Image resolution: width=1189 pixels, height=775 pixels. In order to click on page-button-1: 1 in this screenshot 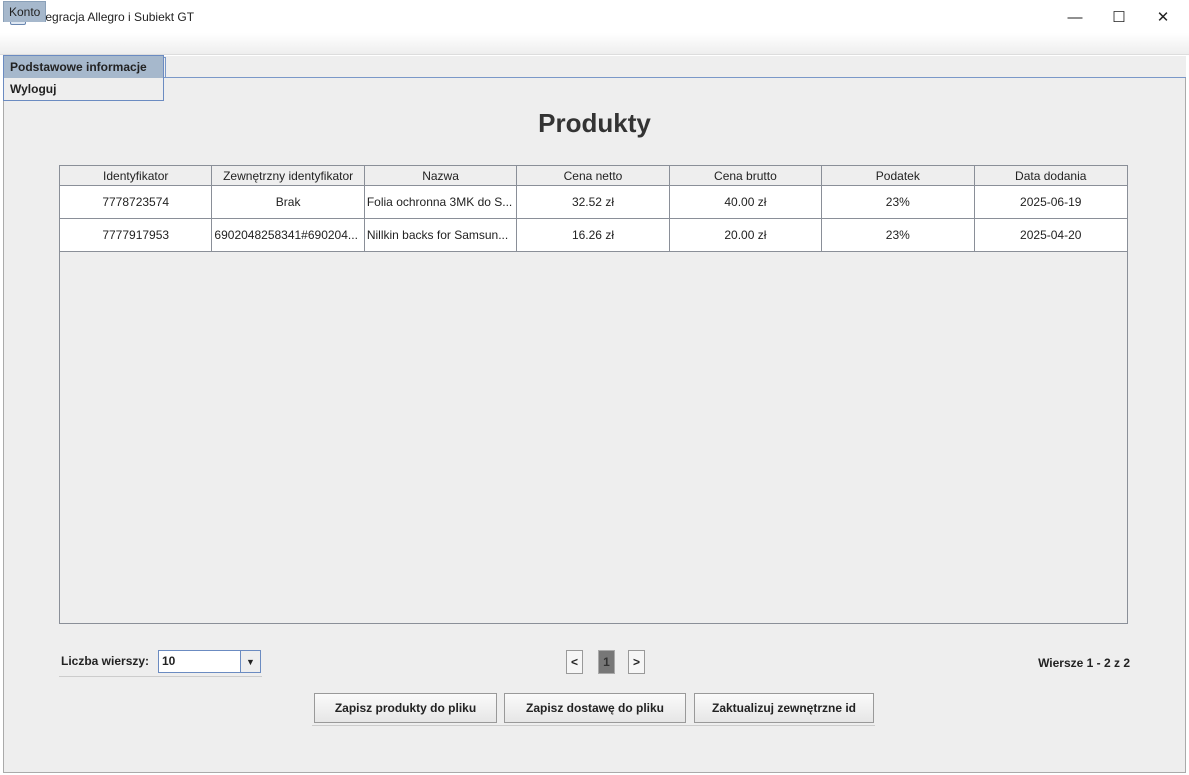, I will do `click(606, 662)`.